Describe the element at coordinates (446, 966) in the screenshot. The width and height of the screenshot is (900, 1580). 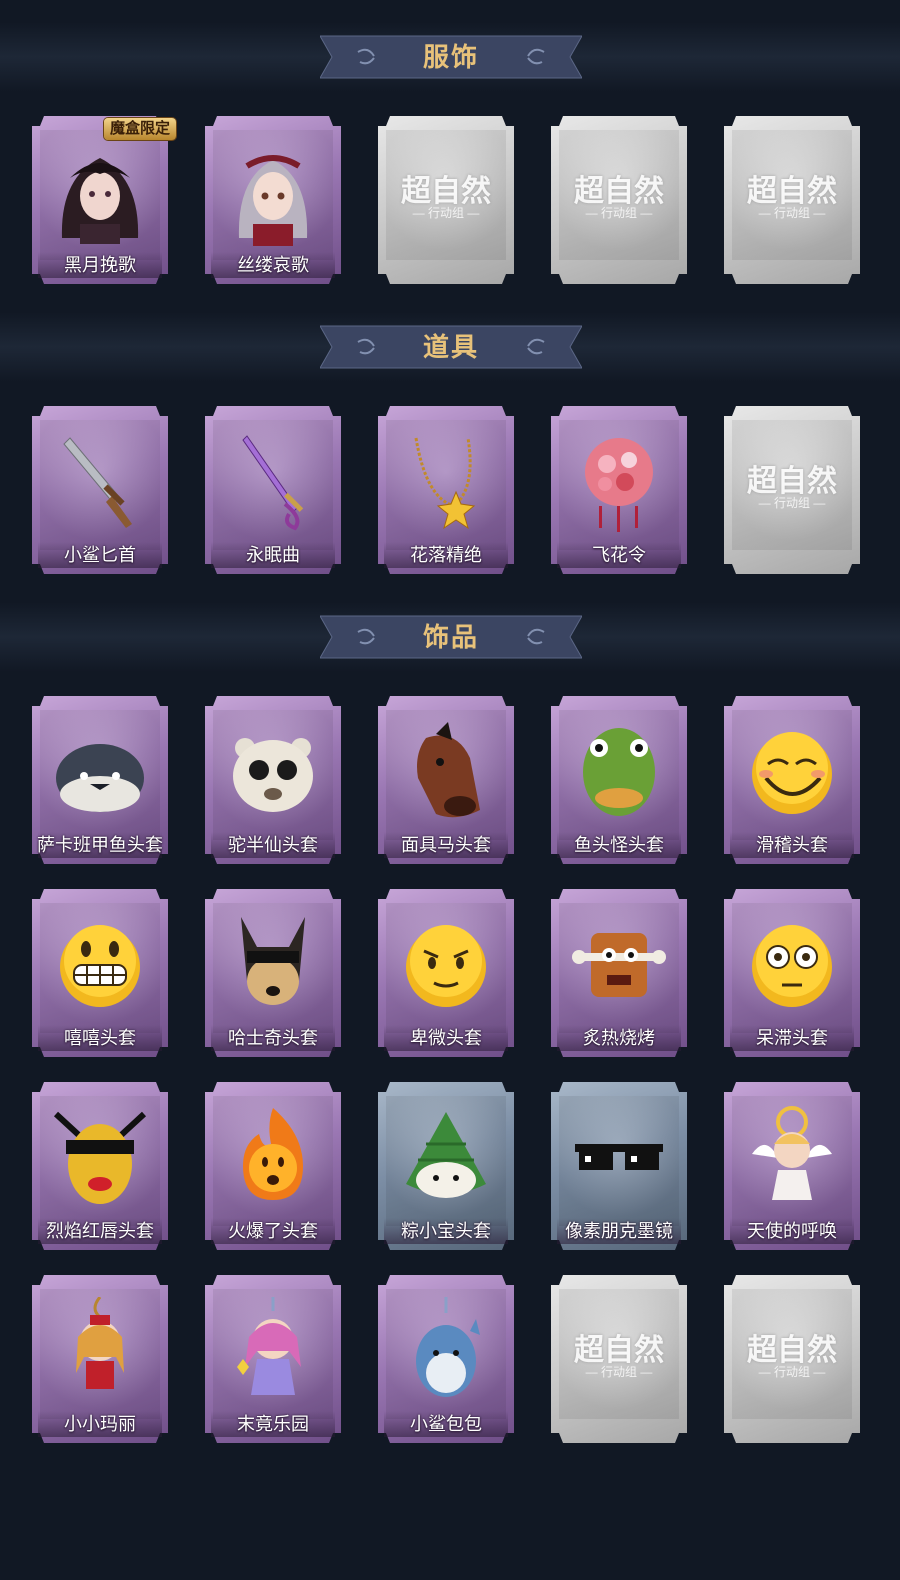
I see `humble-face-icon` at that location.